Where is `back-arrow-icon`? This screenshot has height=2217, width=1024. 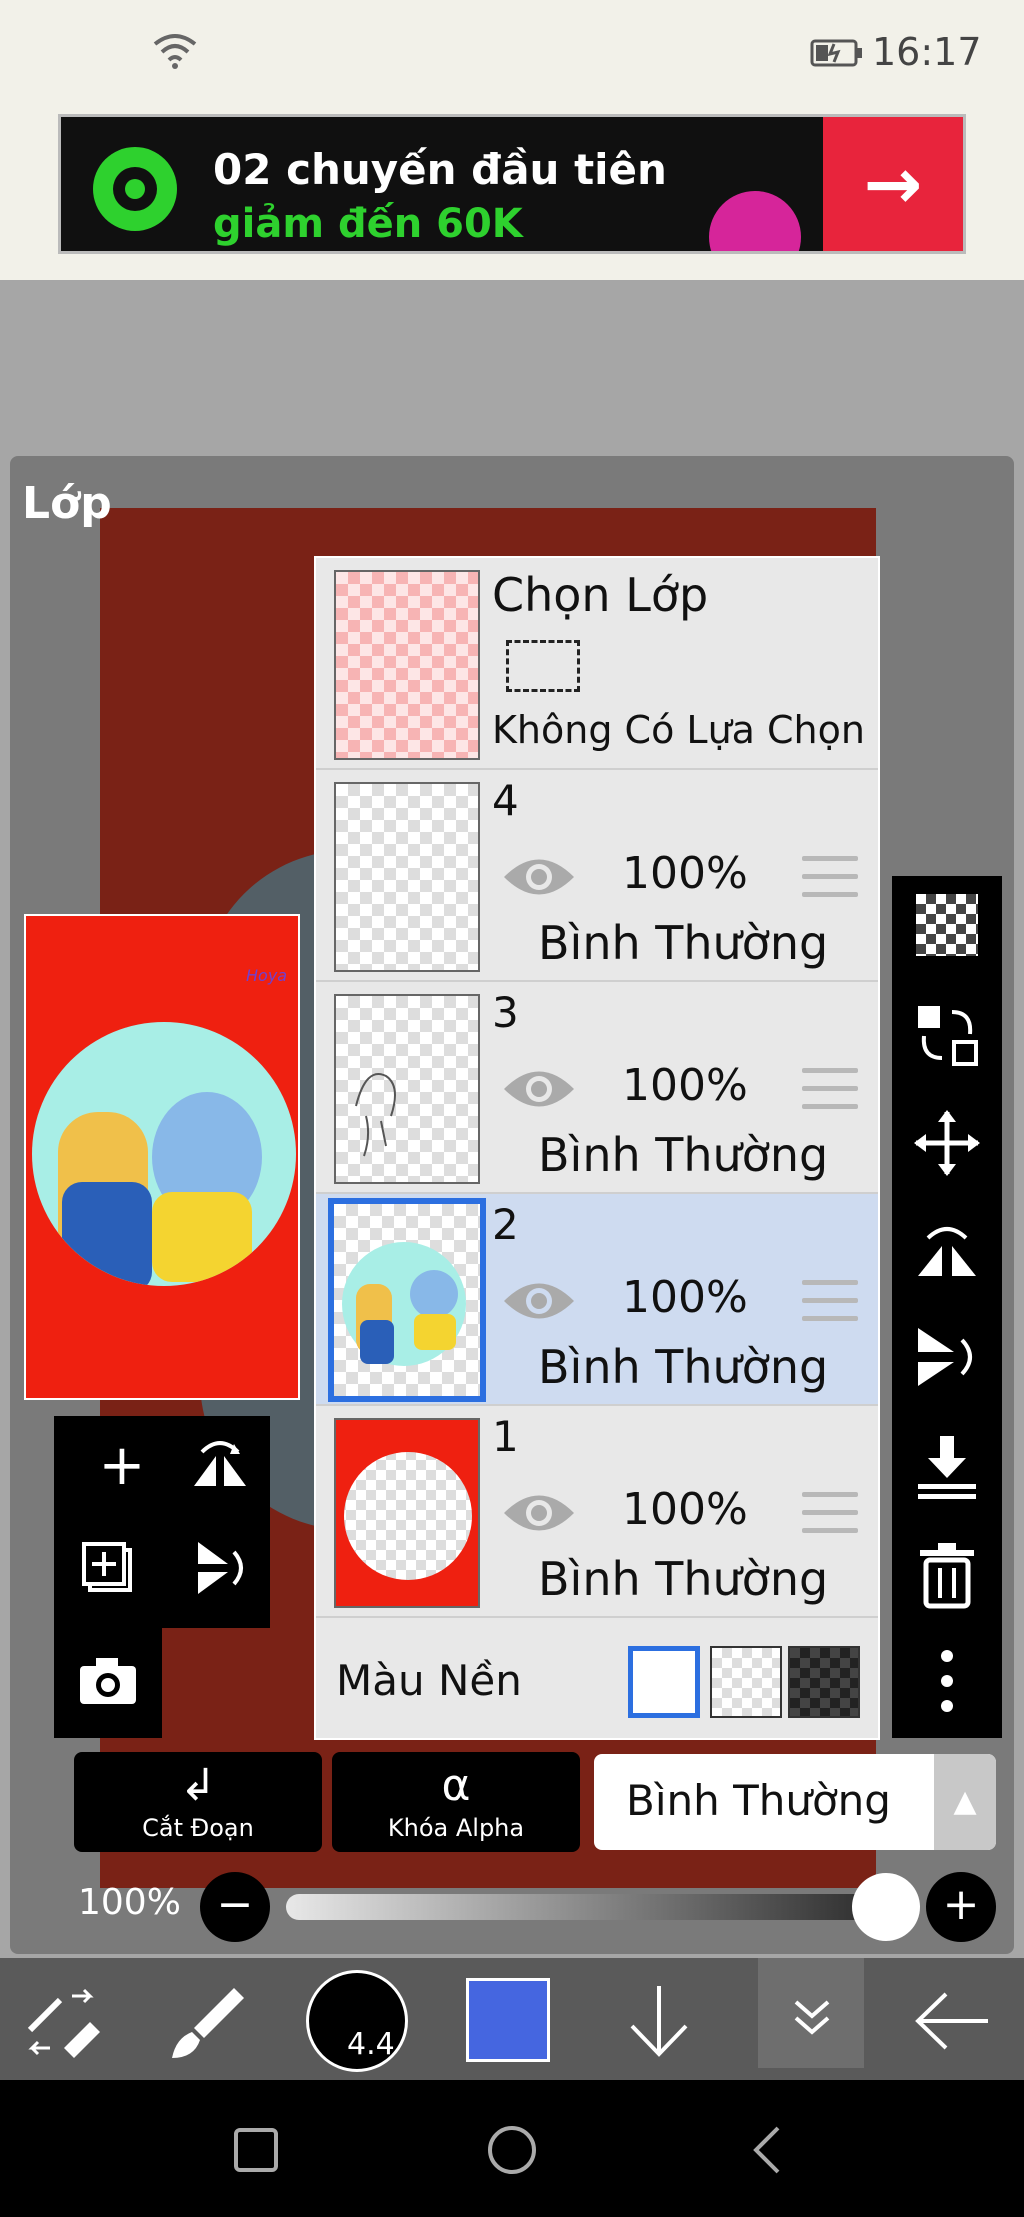
back-arrow-icon is located at coordinates (953, 2021).